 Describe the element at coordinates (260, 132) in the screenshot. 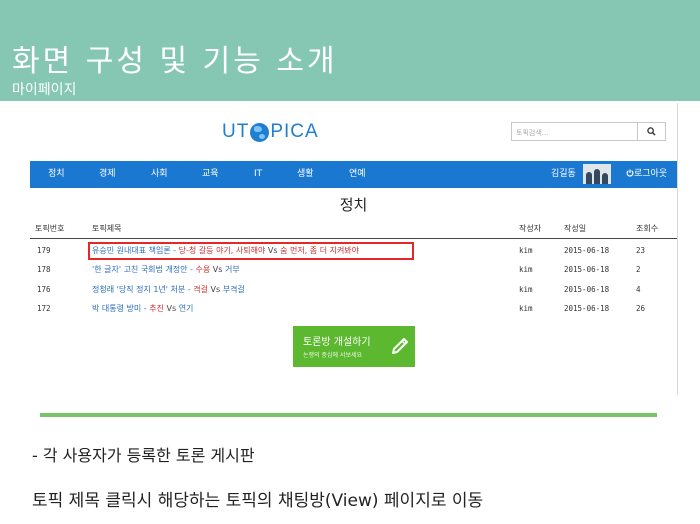

I see `globe-icon` at that location.